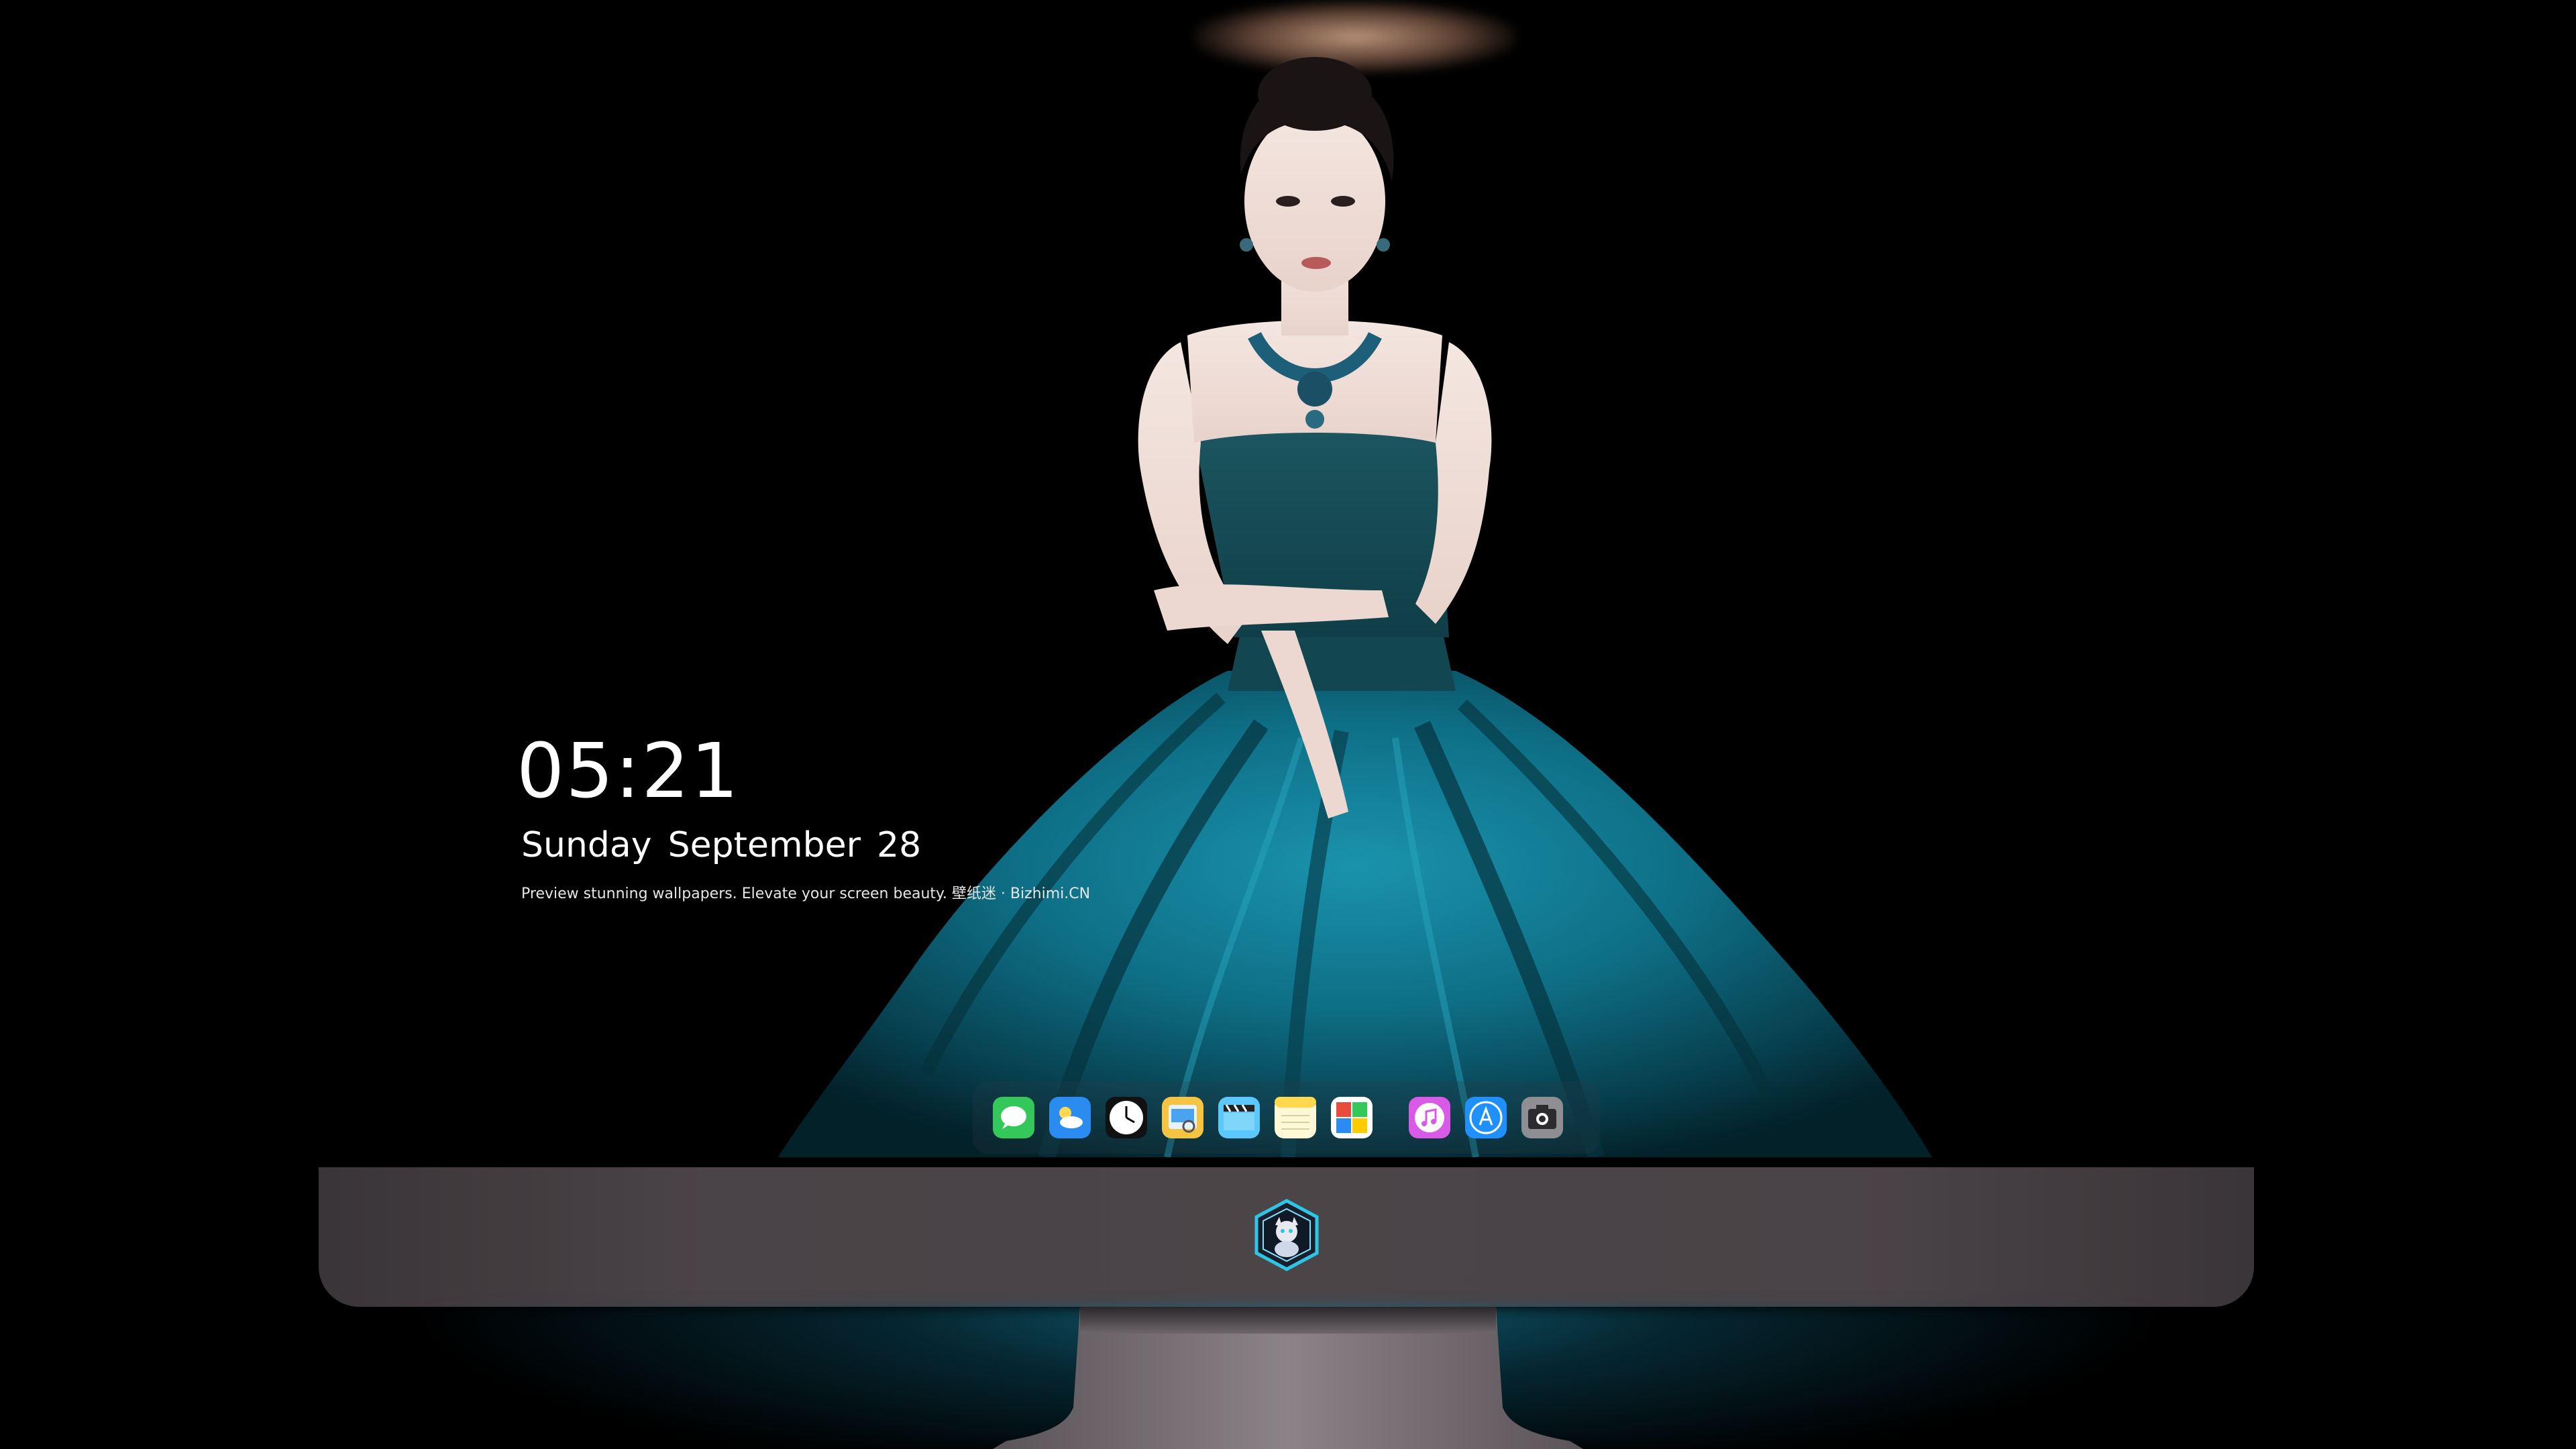  Describe the element at coordinates (1239, 1117) in the screenshot. I see `clips-icon` at that location.